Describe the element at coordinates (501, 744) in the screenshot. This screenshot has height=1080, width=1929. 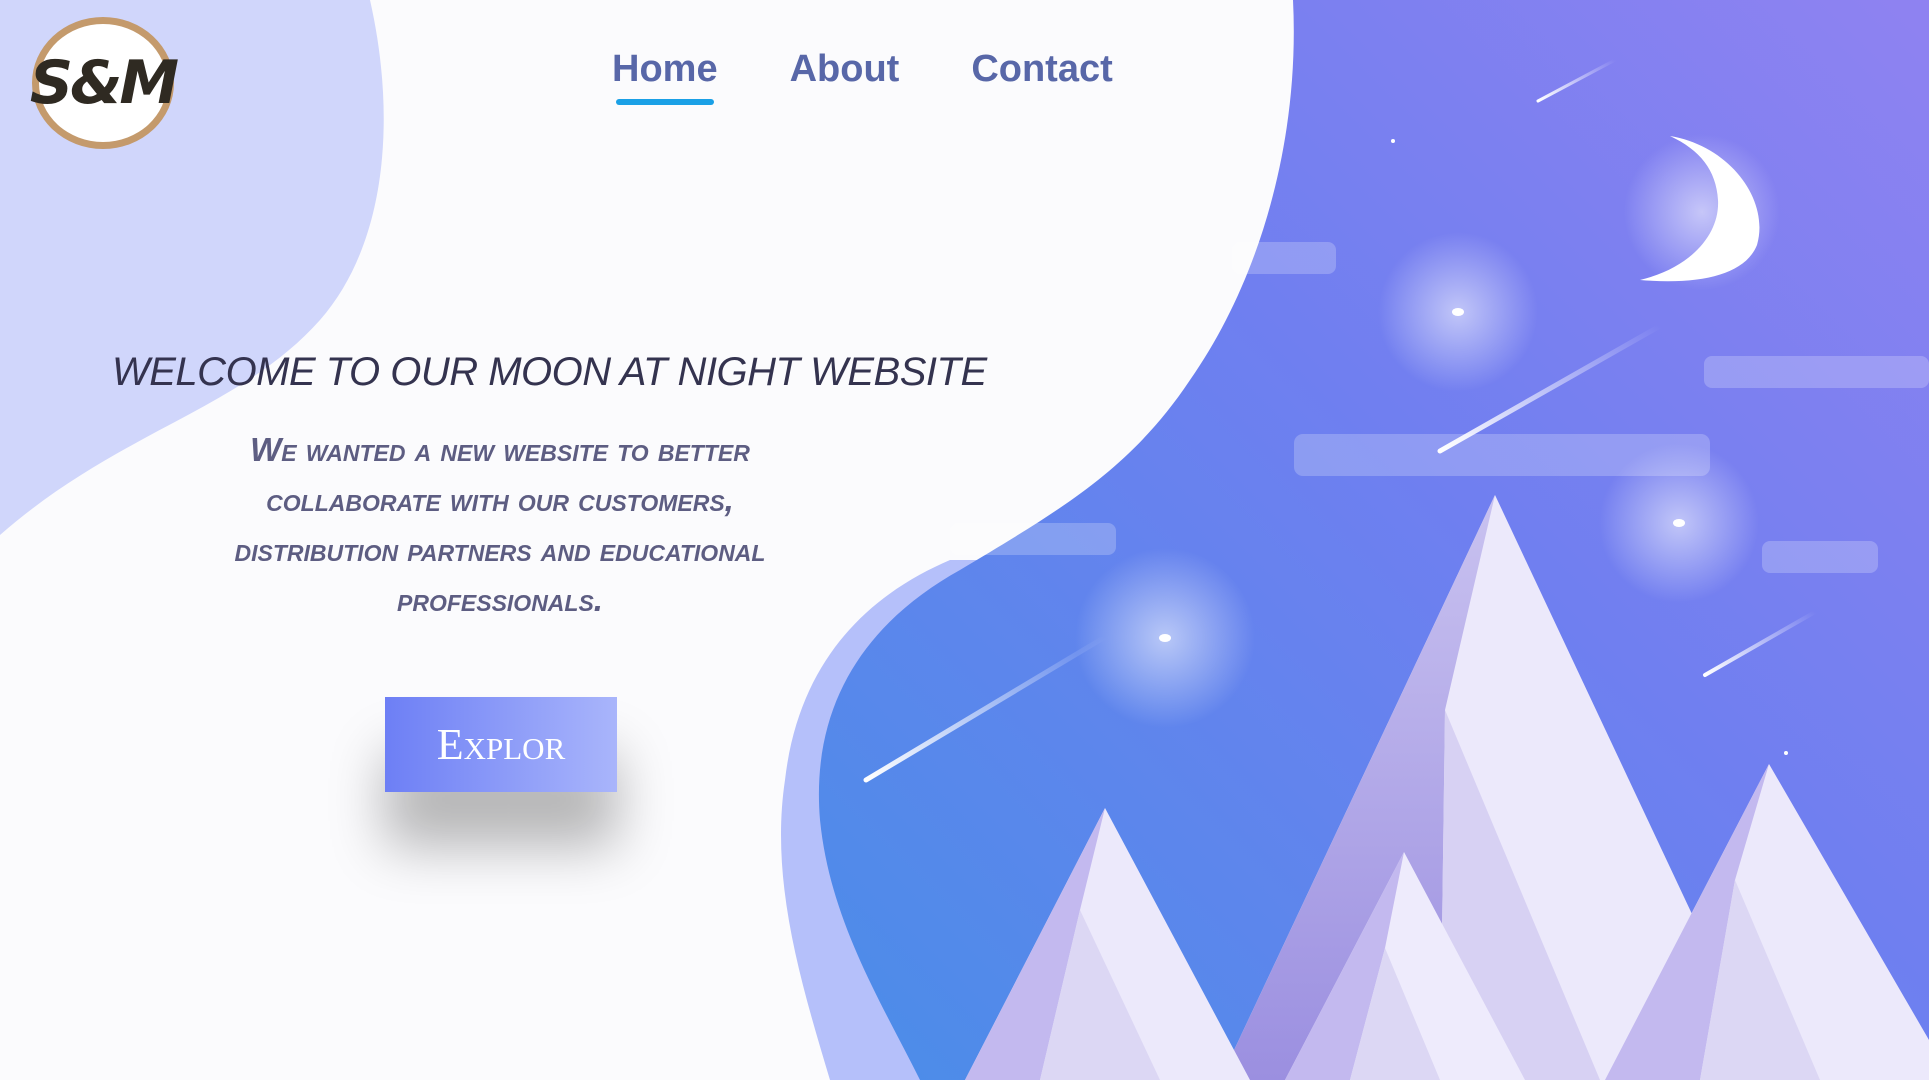
I see `explore-button: Explor` at that location.